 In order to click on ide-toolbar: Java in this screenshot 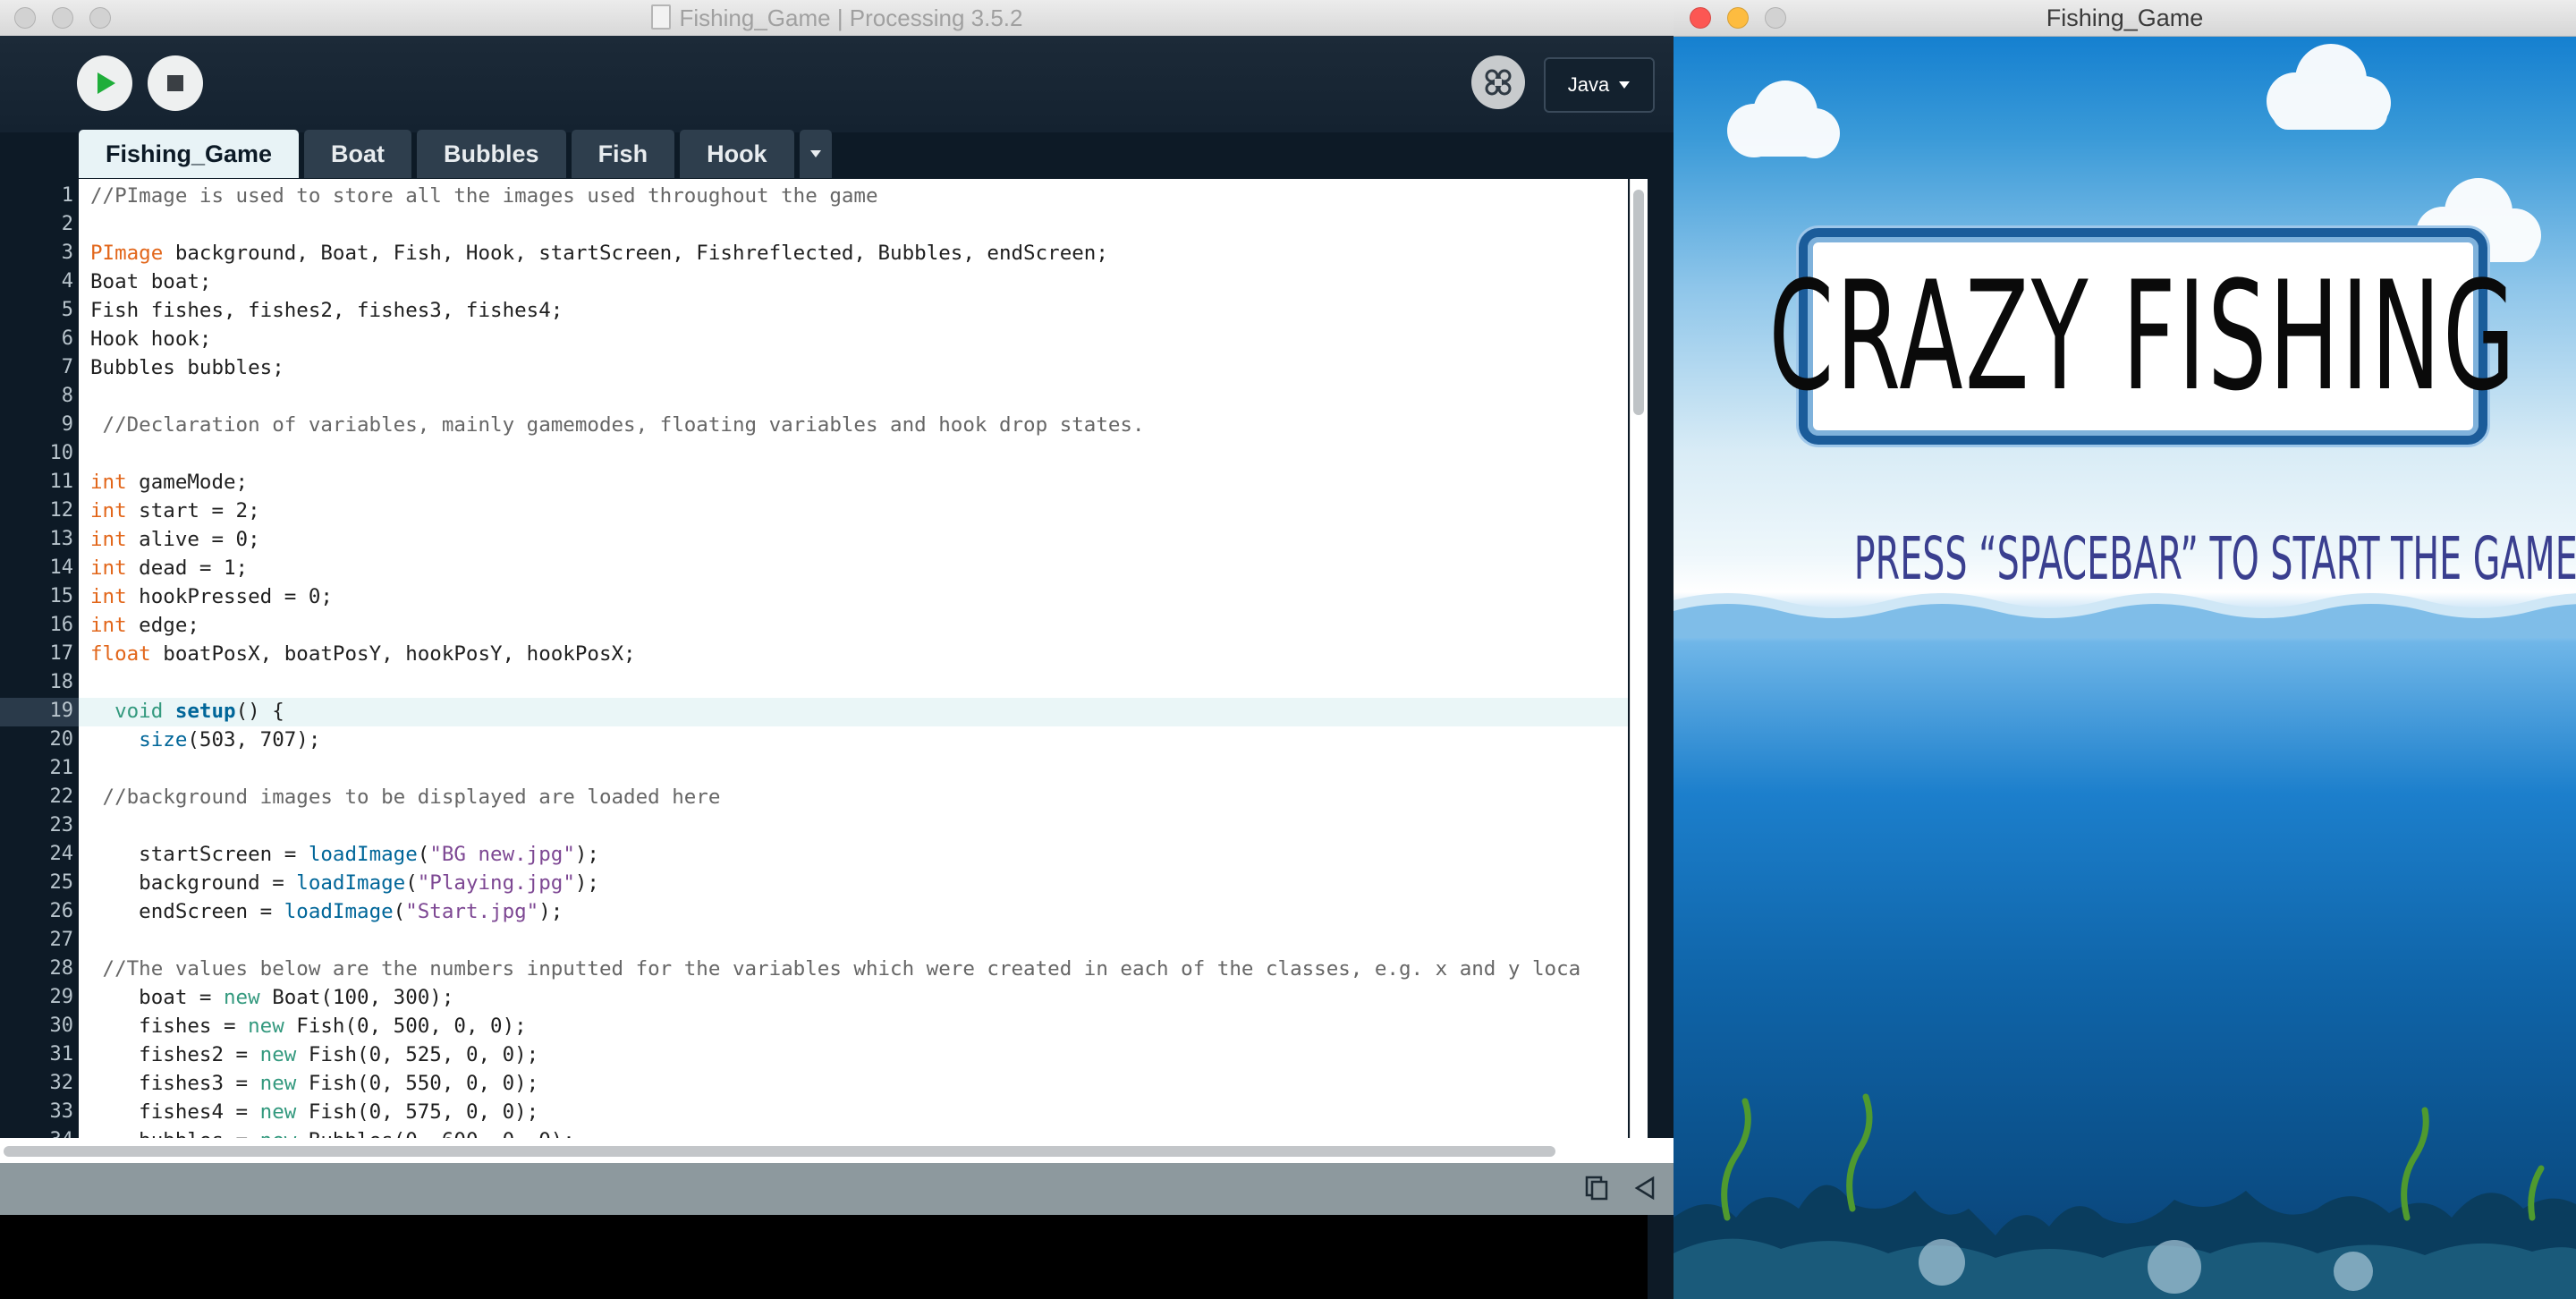, I will do `click(837, 84)`.